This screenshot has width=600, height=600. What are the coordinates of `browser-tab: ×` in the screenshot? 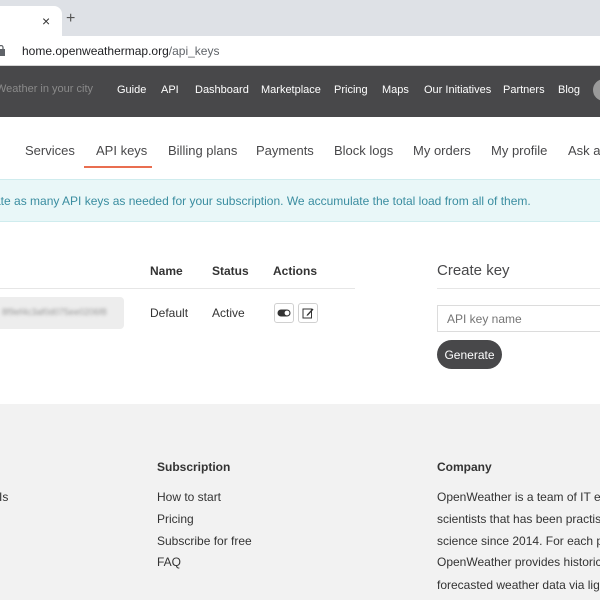 It's located at (31, 21).